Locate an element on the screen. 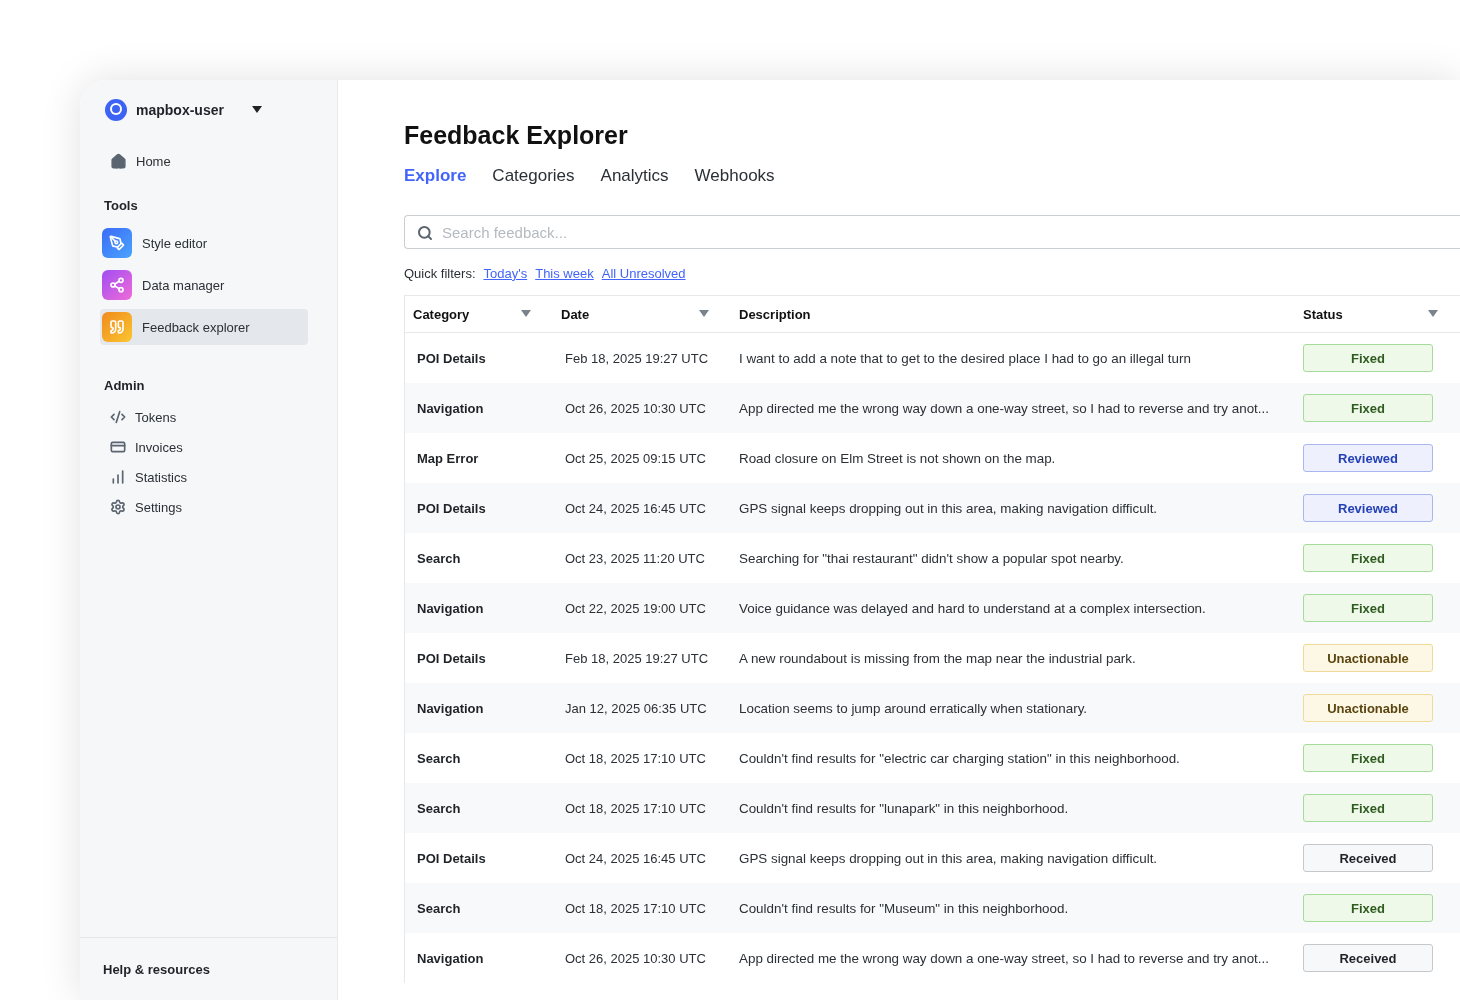  sidebar-item: Settings is located at coordinates (208, 507).